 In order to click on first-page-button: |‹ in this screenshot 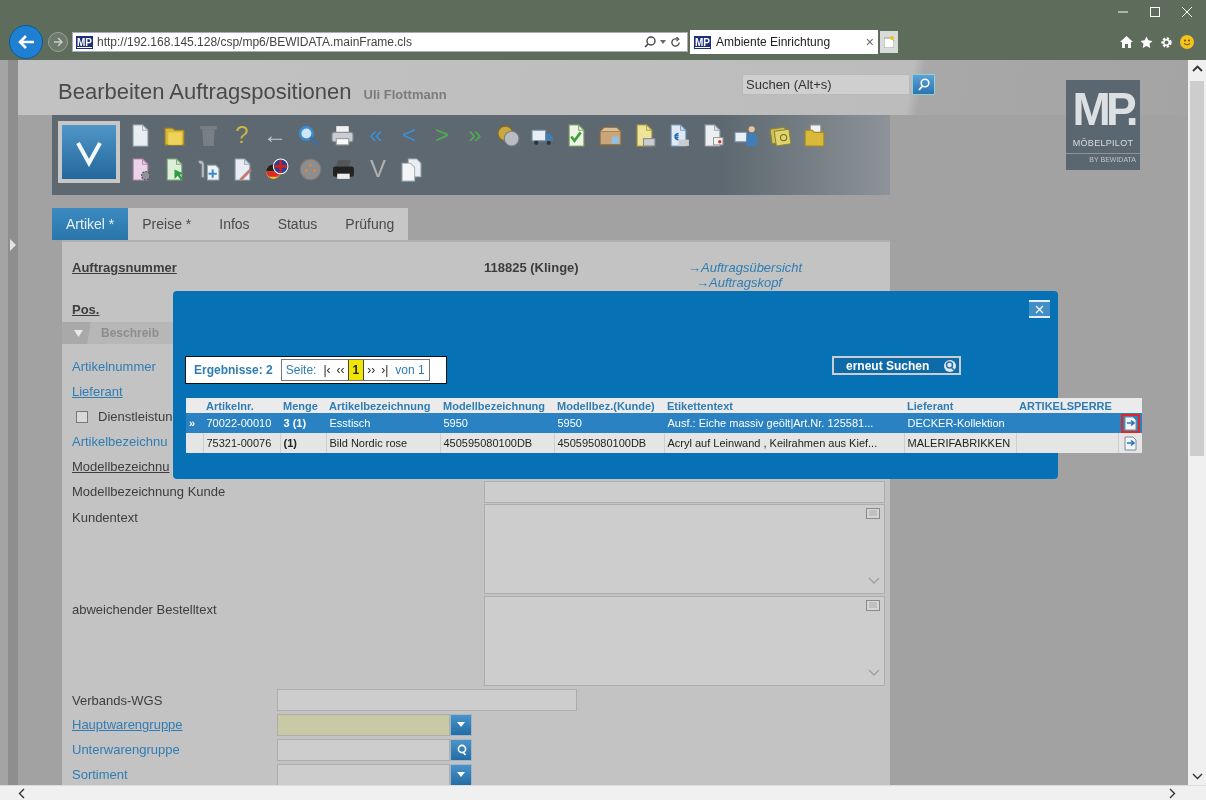, I will do `click(327, 370)`.